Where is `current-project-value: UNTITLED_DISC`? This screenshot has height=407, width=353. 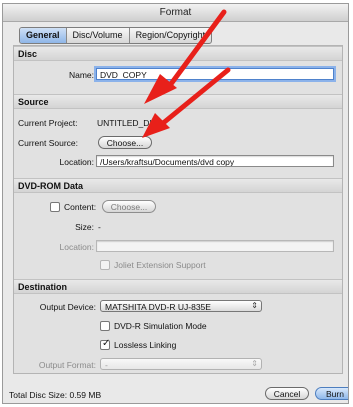 current-project-value: UNTITLED_DISC is located at coordinates (130, 123).